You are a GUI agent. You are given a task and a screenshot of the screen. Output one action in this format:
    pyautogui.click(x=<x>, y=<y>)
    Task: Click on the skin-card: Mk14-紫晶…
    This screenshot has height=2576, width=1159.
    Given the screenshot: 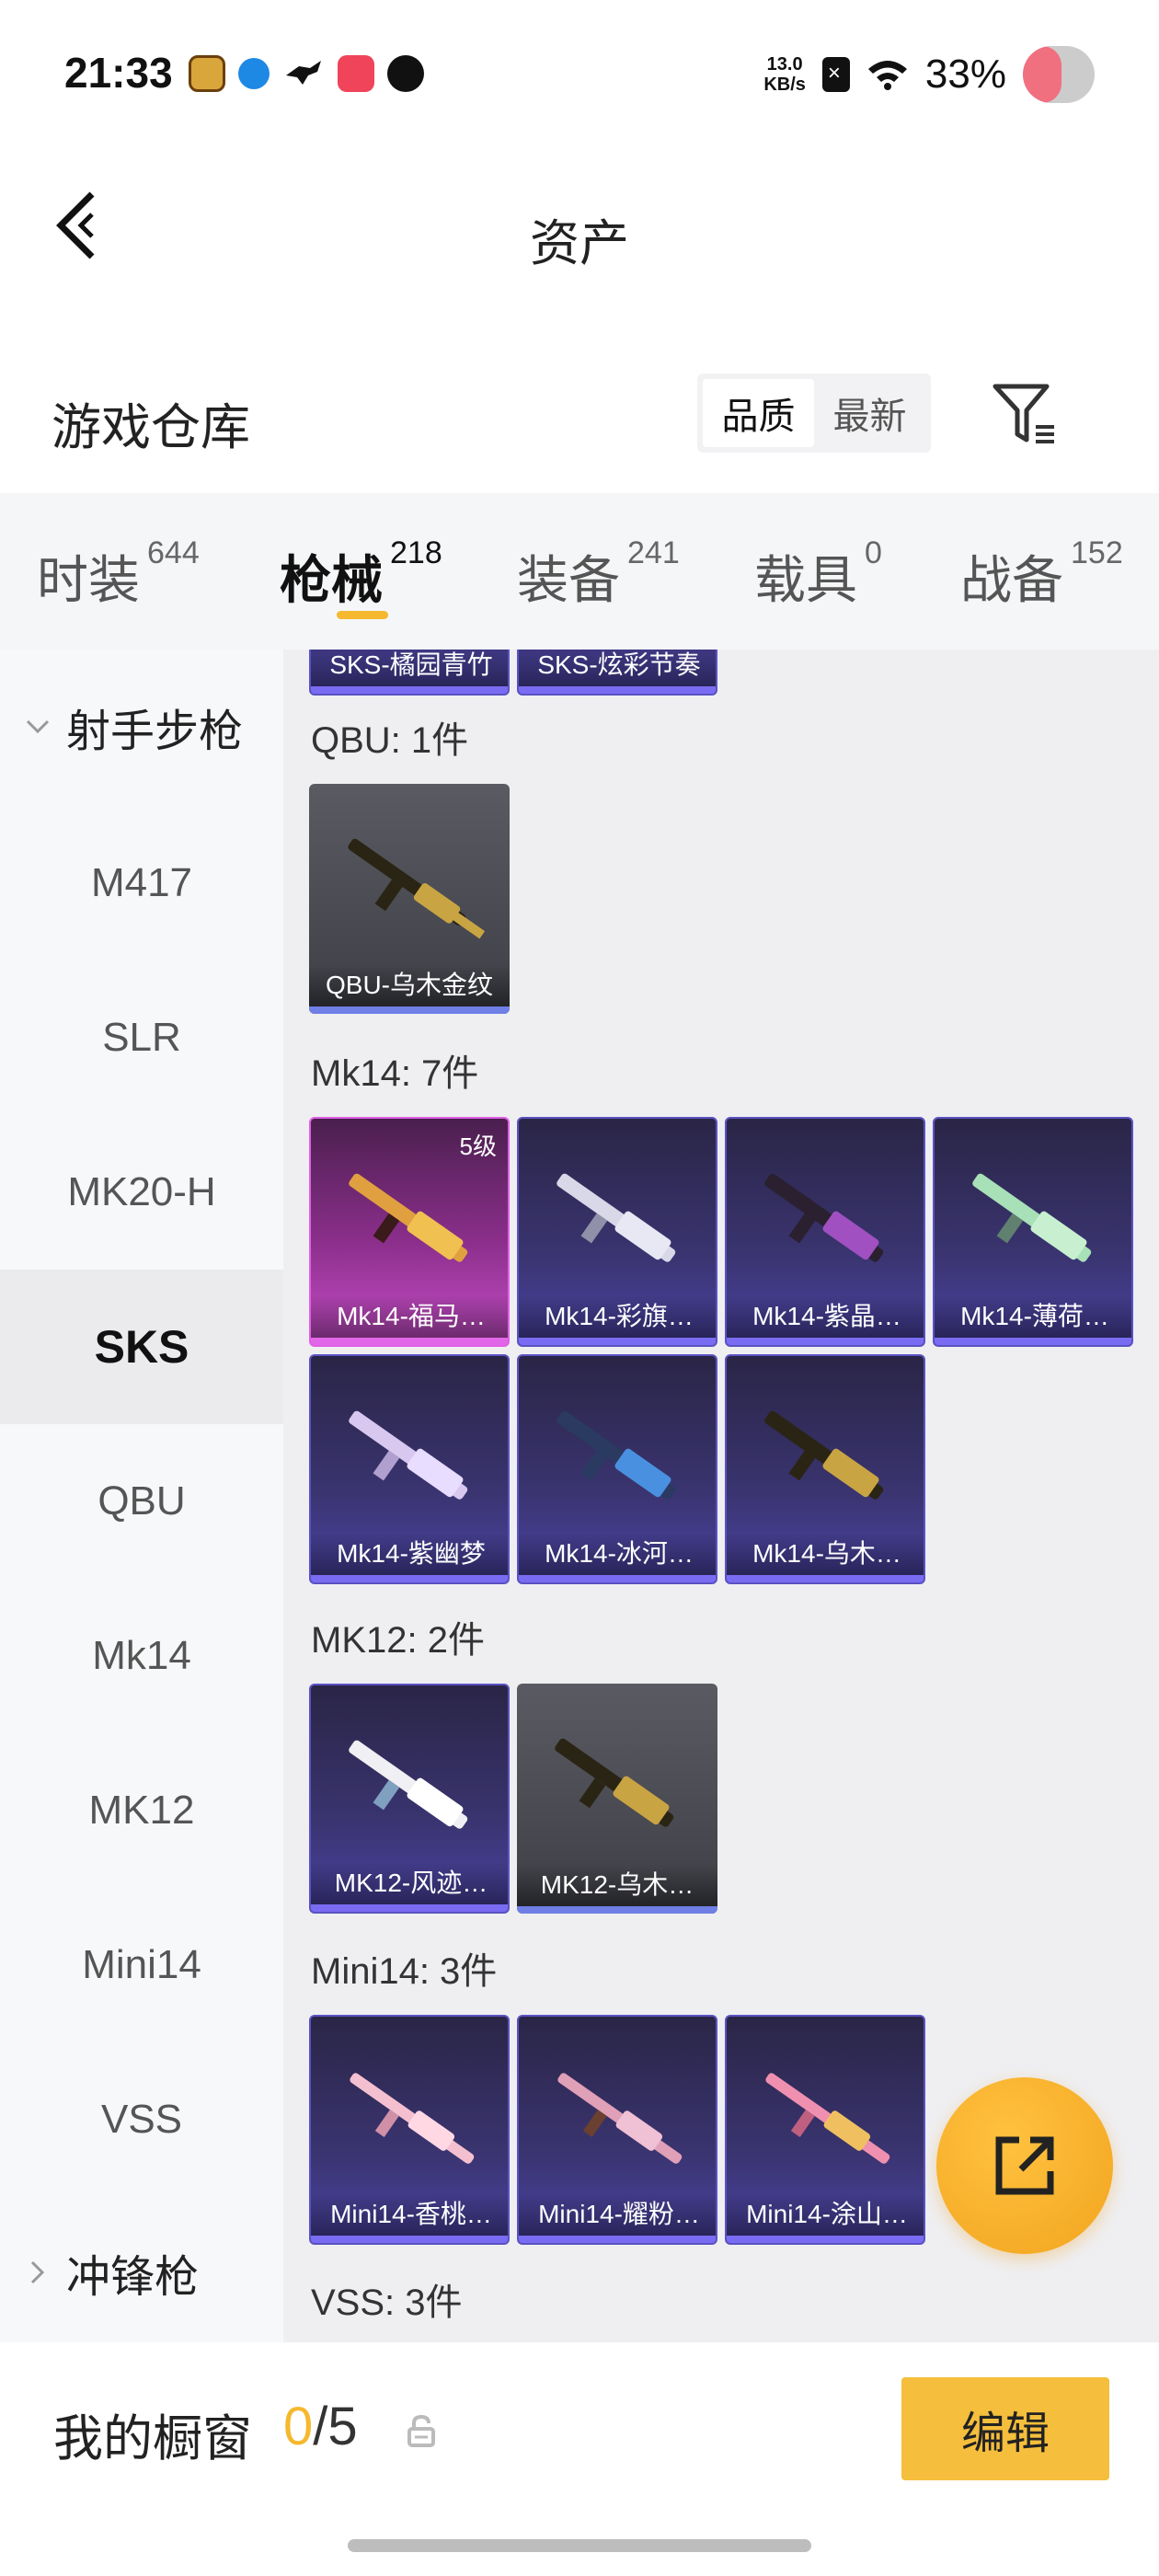 What is the action you would take?
    pyautogui.click(x=825, y=1232)
    